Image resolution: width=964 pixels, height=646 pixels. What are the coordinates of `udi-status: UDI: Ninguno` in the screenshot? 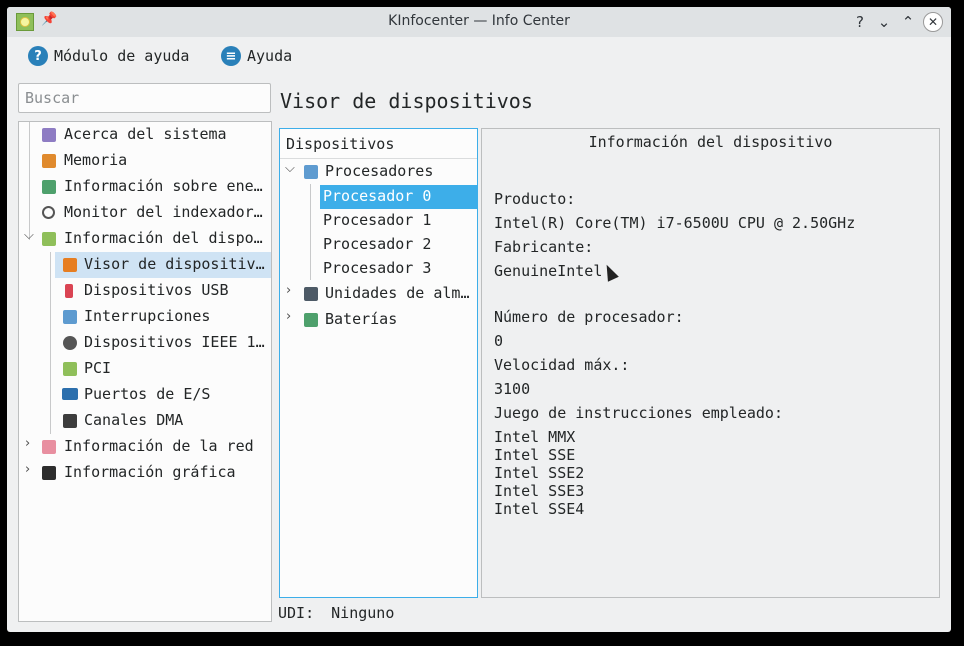 It's located at (336, 613).